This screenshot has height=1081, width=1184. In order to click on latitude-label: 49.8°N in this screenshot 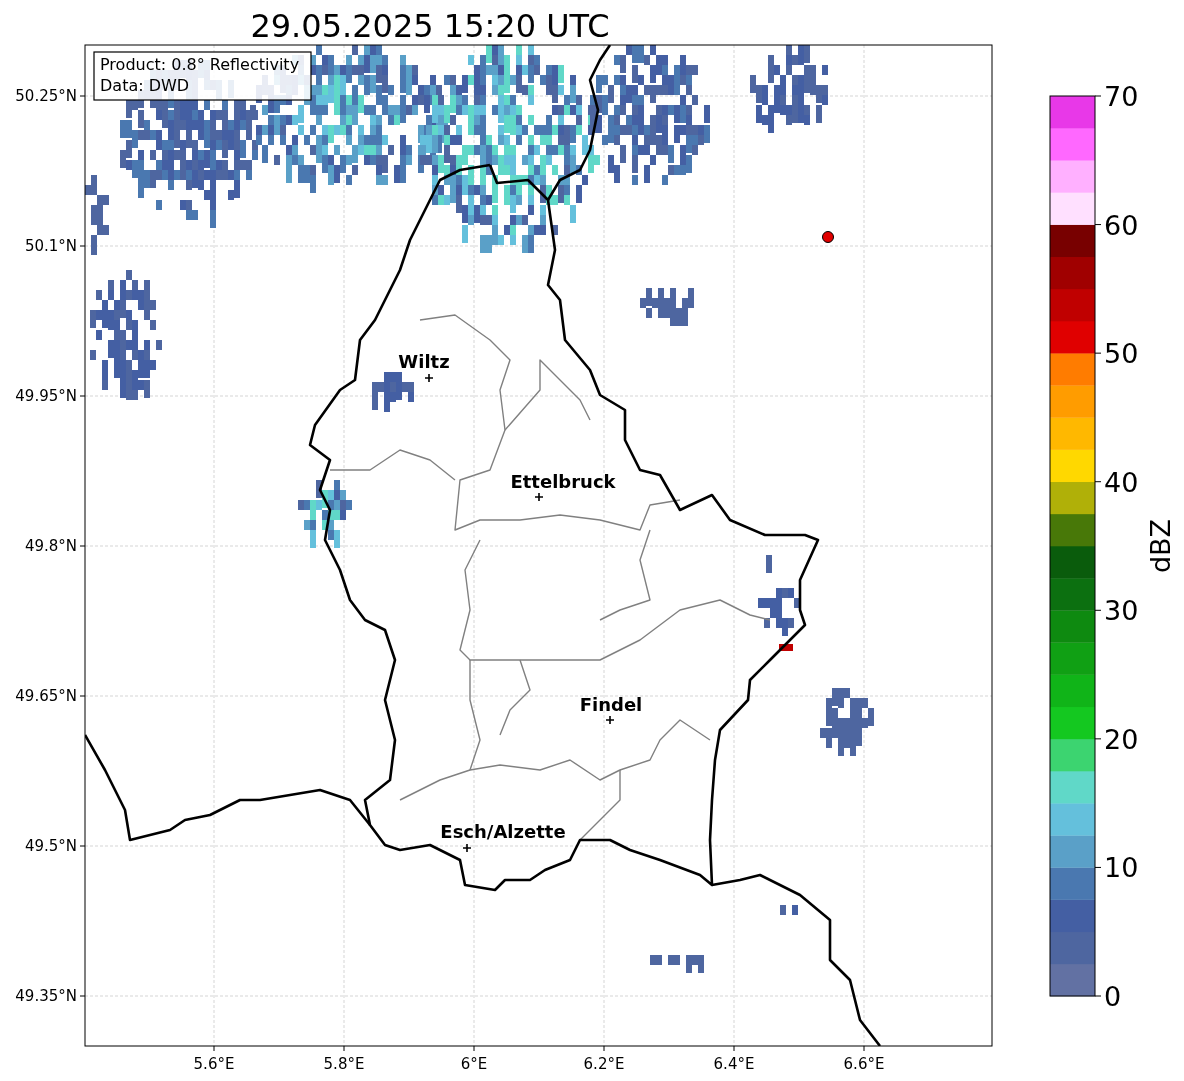, I will do `click(50, 546)`.